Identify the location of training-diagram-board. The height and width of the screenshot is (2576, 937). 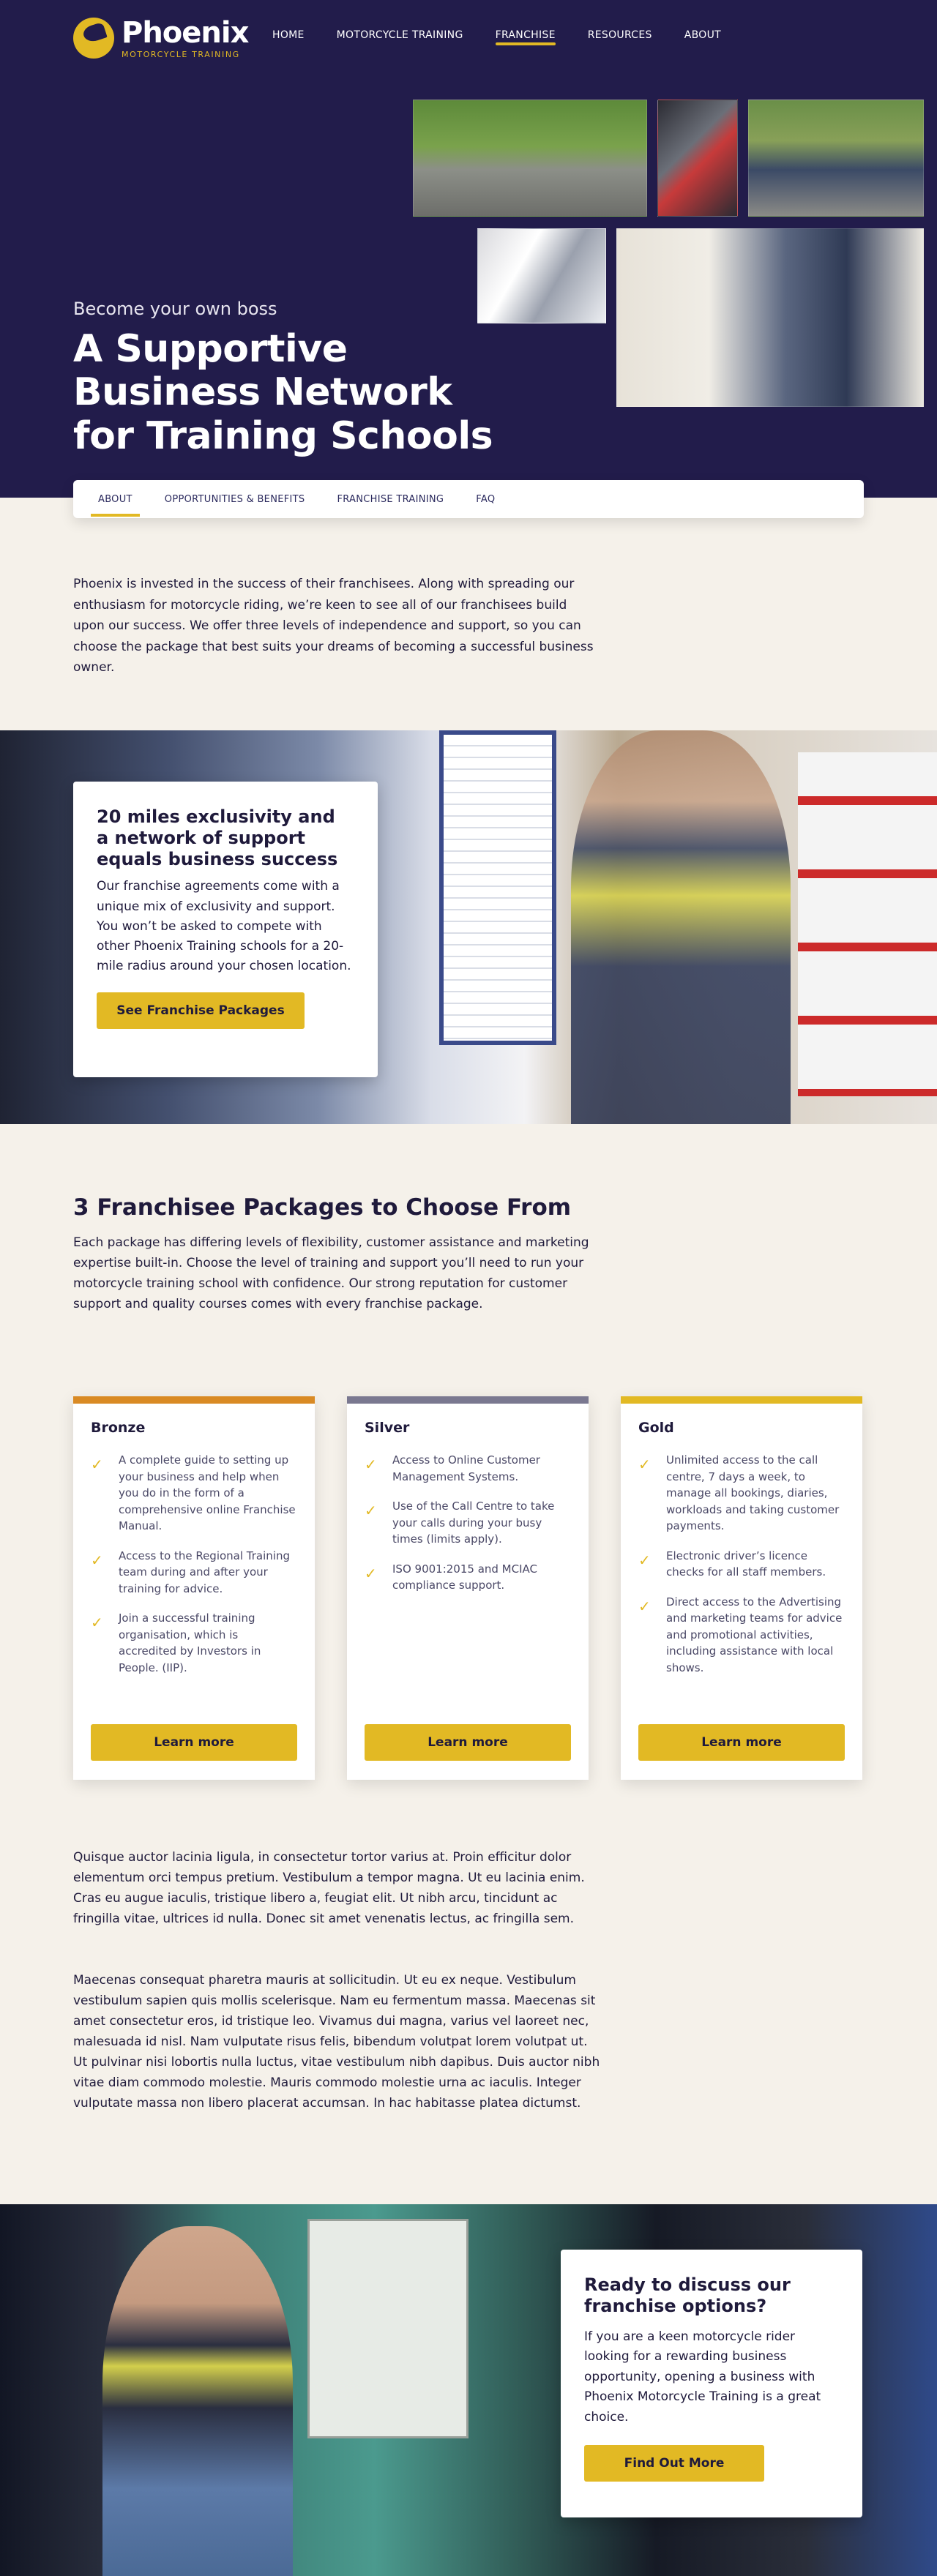
(387, 2328).